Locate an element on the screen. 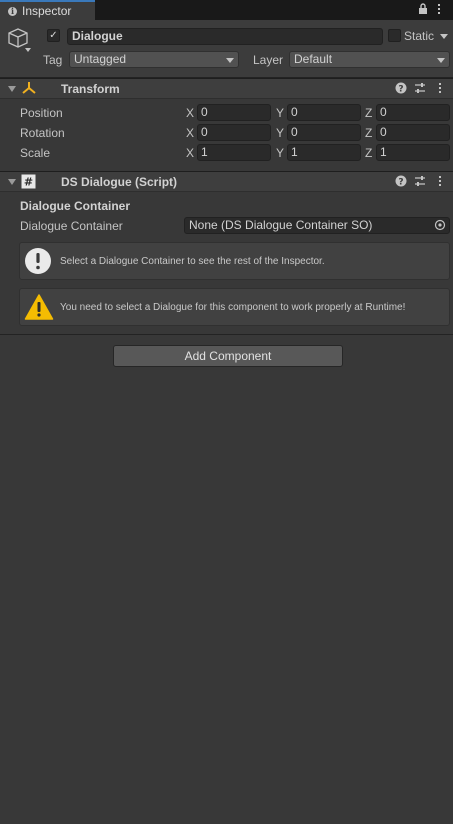 The image size is (453, 824). rotation-y-field: 0 is located at coordinates (324, 132).